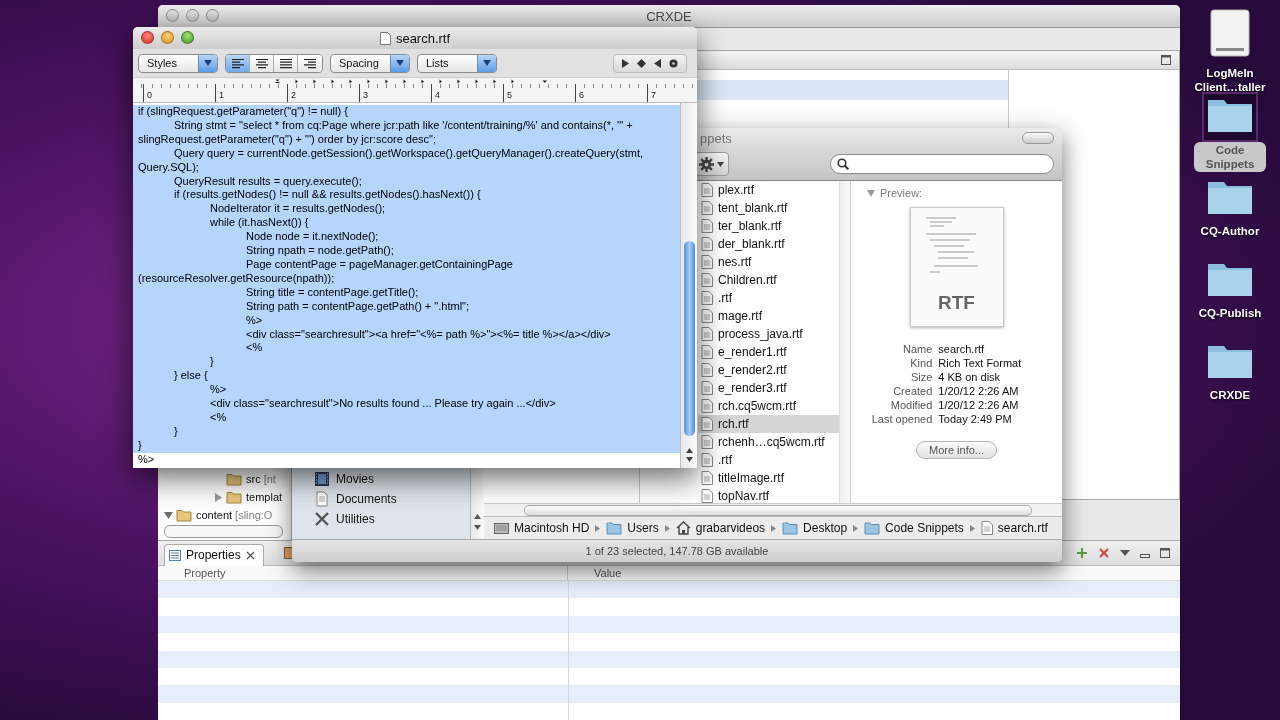 The width and height of the screenshot is (1280, 720). I want to click on path-item: Desktop, so click(825, 528).